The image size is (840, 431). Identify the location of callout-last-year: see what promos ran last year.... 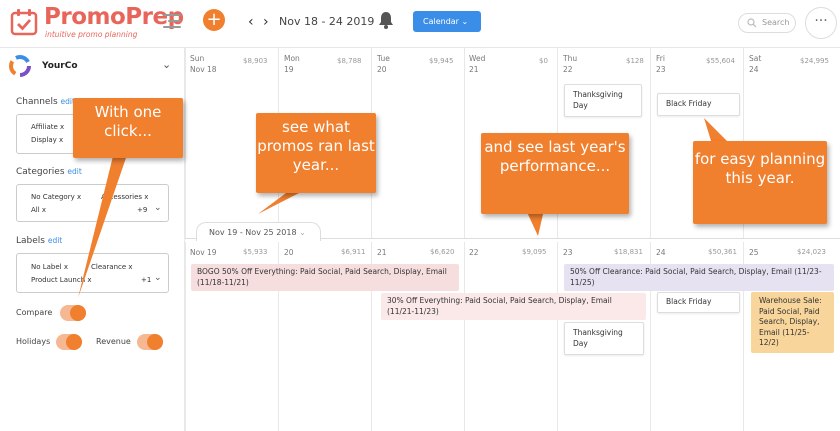
(316, 153).